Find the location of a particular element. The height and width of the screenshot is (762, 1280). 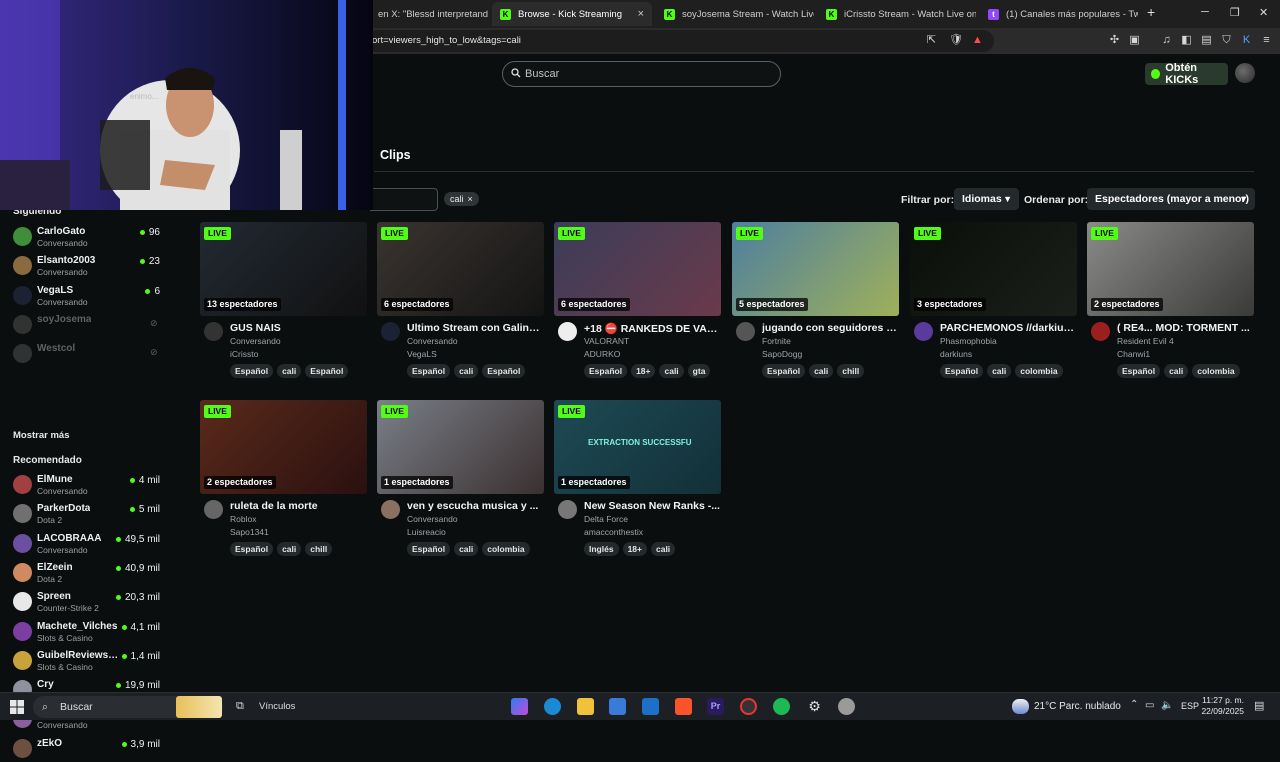

volume-icon: 🔈 is located at coordinates (1167, 705).